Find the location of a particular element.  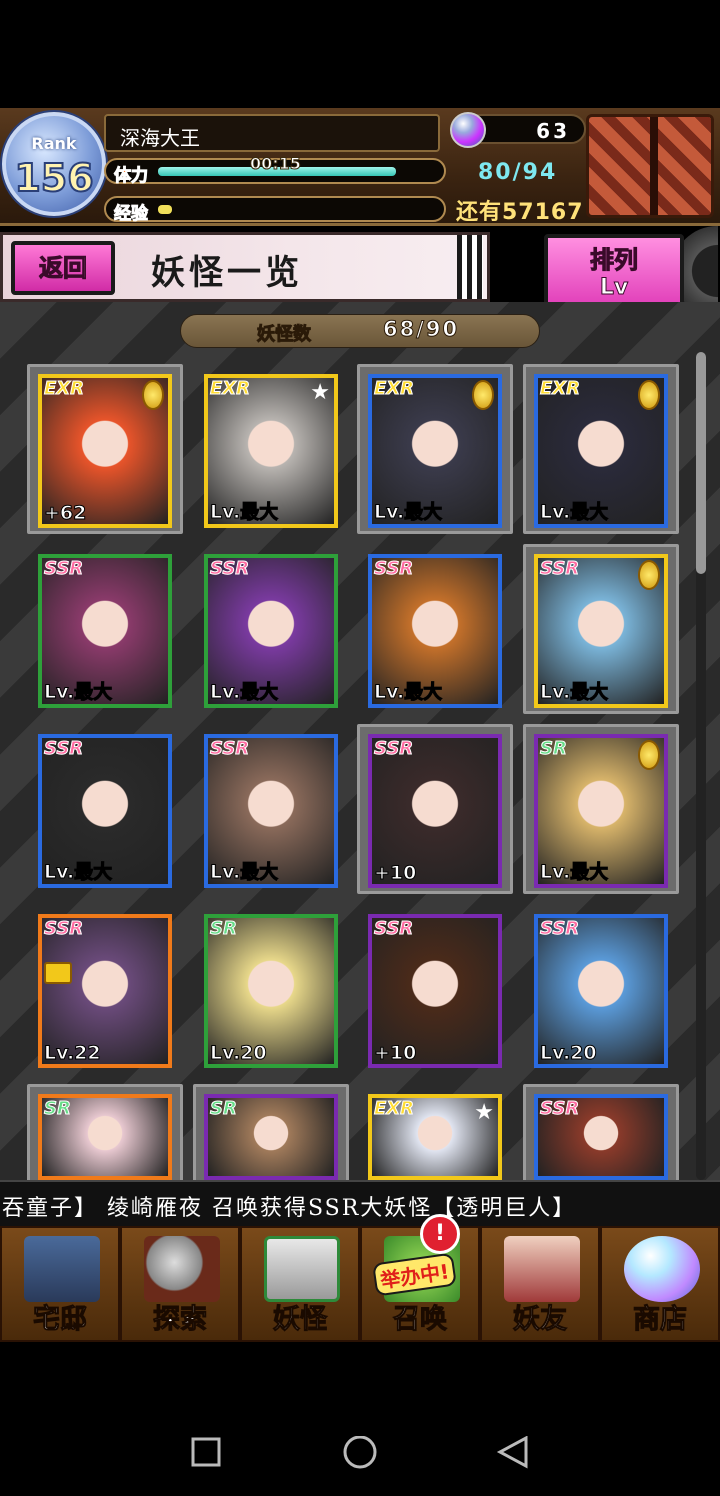

nav-summon: 举办中! ! 召唤 is located at coordinates (420, 1278).